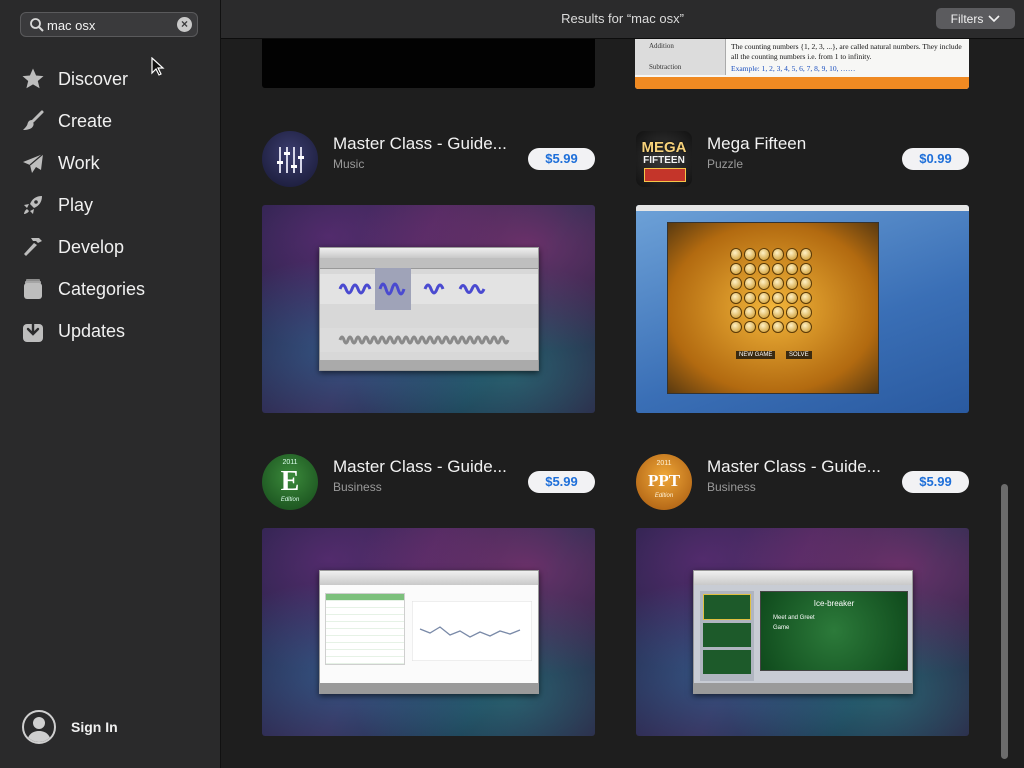  Describe the element at coordinates (725, 164) in the screenshot. I see `app-category: Puzzle` at that location.